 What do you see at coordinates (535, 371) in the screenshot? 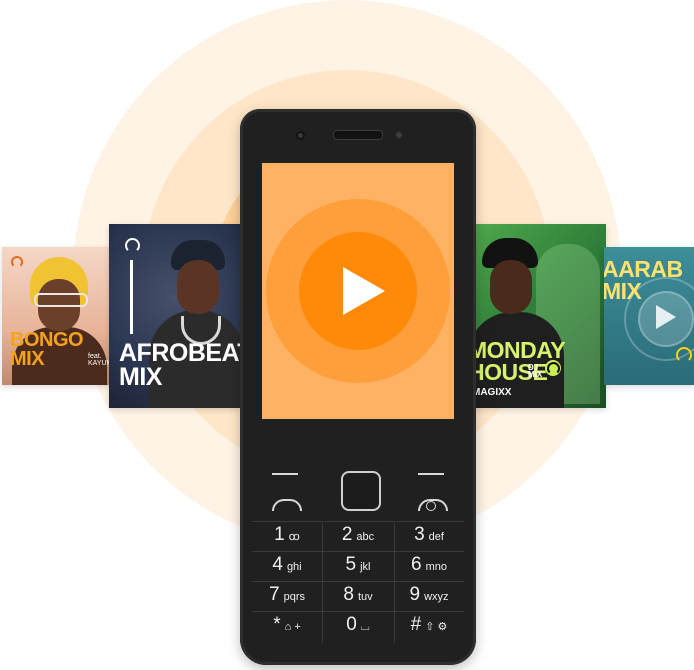
I see `cover-dj-mix-label: DJ MIX` at bounding box center [535, 371].